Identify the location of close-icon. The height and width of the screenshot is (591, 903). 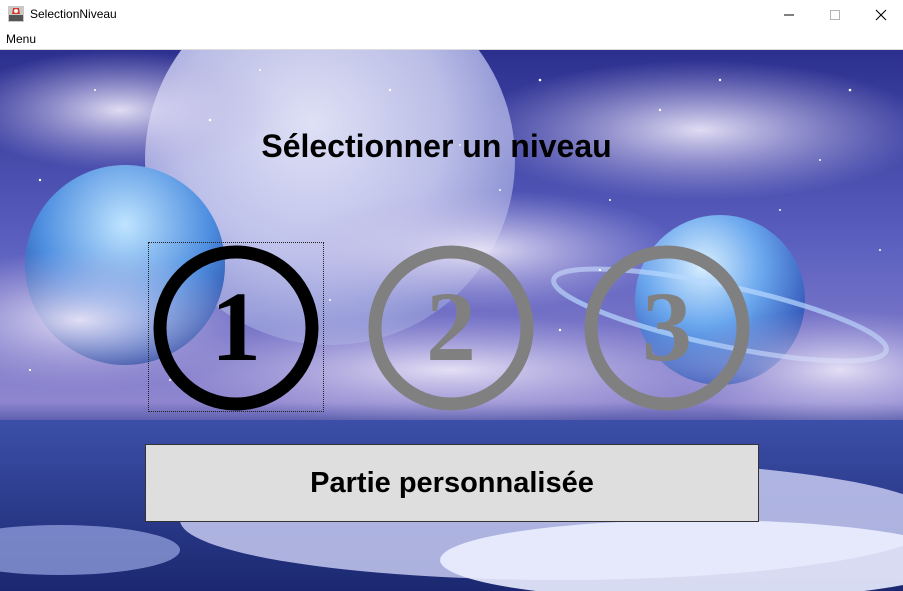
(880, 14).